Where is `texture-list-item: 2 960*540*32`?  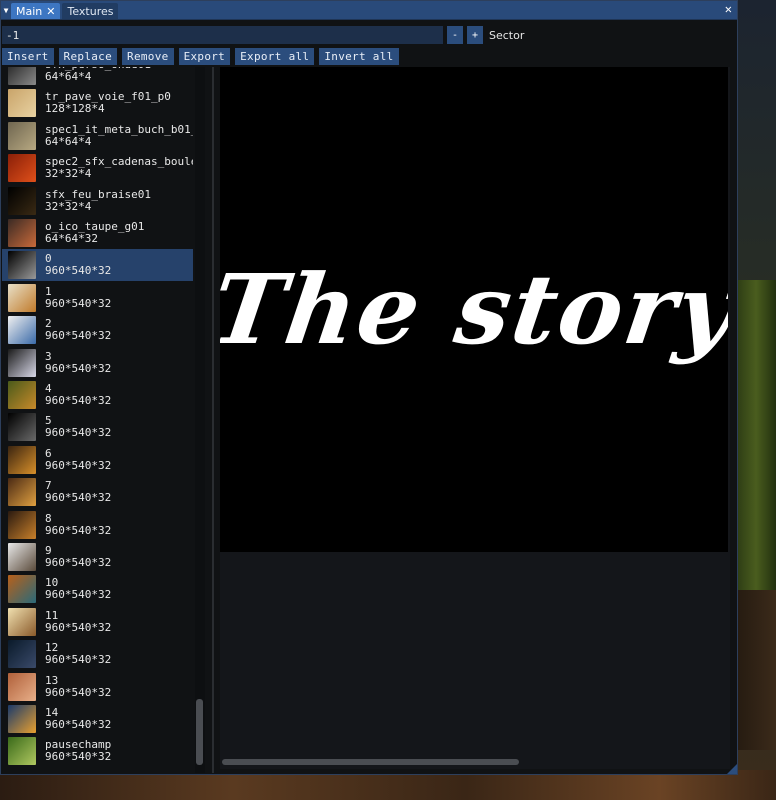
texture-list-item: 2 960*540*32 is located at coordinates (97, 330).